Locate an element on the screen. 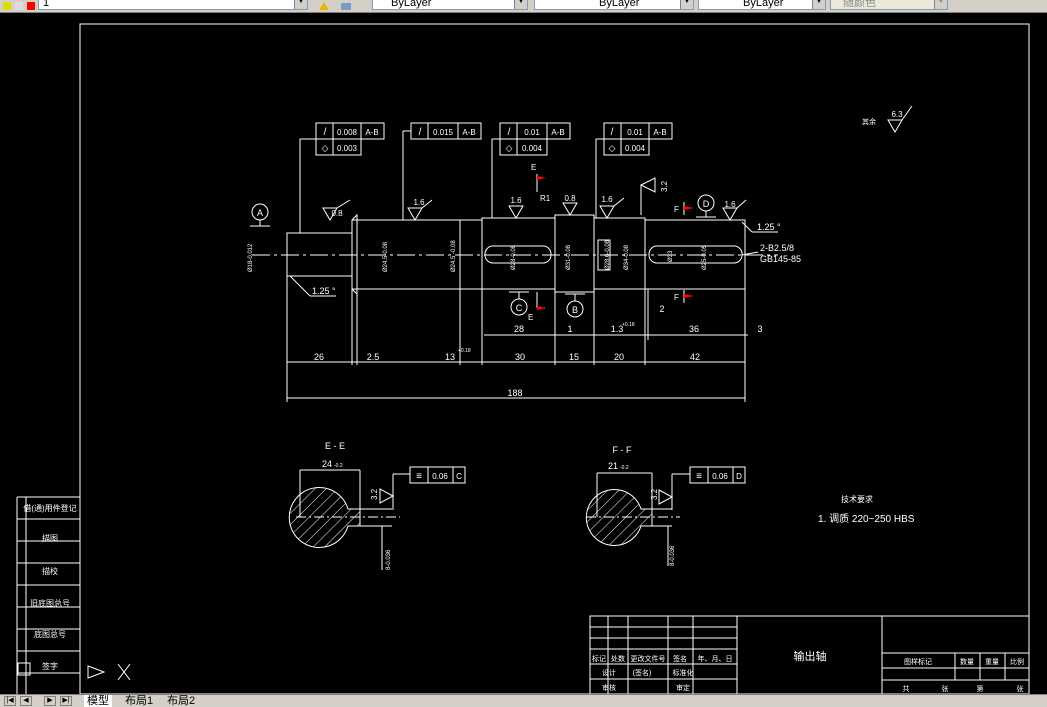  fcf4-val: 0.01 is located at coordinates (635, 132).